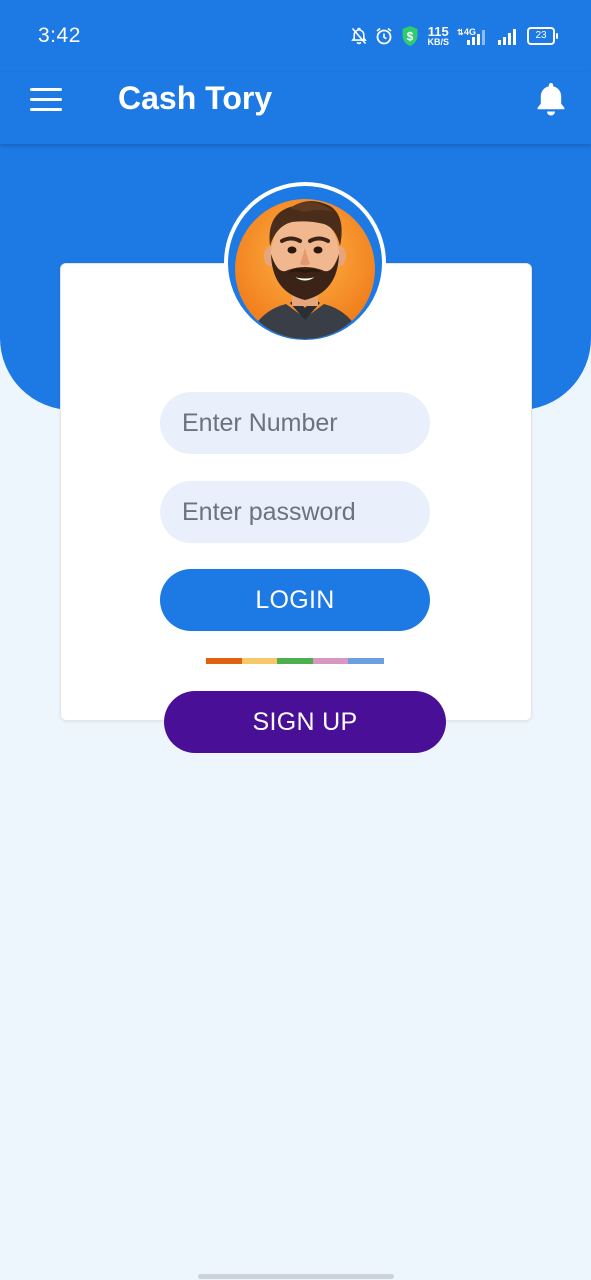  What do you see at coordinates (295, 512) in the screenshot?
I see `password-input` at bounding box center [295, 512].